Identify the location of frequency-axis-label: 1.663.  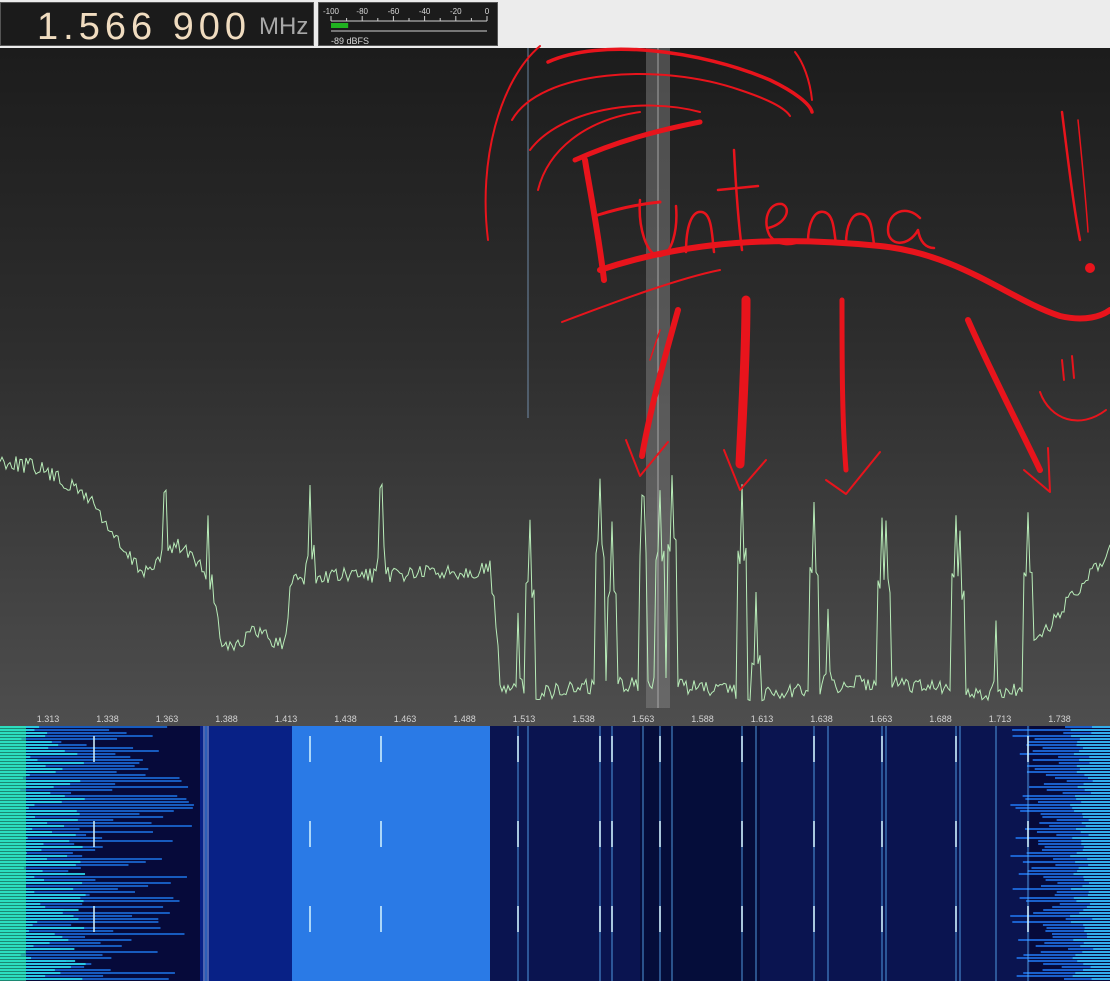
(881, 719).